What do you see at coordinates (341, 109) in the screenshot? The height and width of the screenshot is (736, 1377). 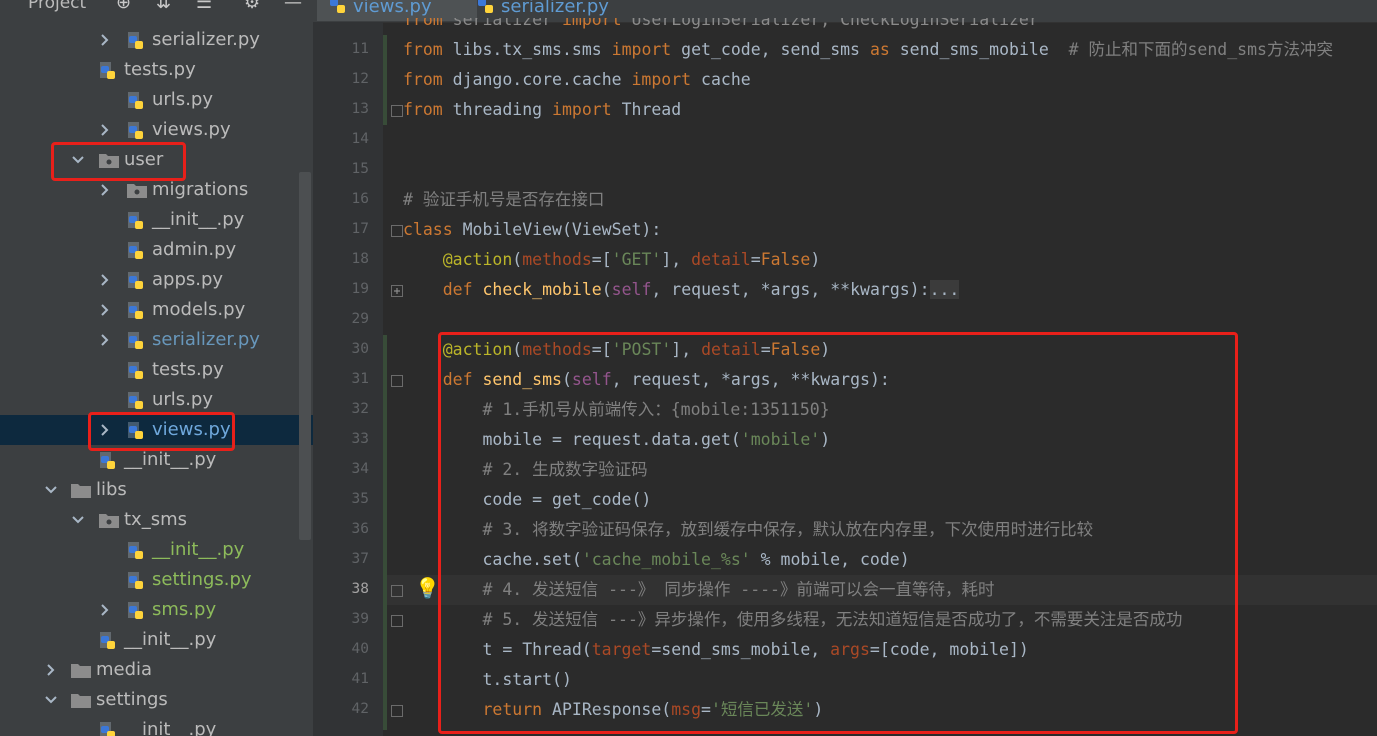 I see `line-number: 13` at bounding box center [341, 109].